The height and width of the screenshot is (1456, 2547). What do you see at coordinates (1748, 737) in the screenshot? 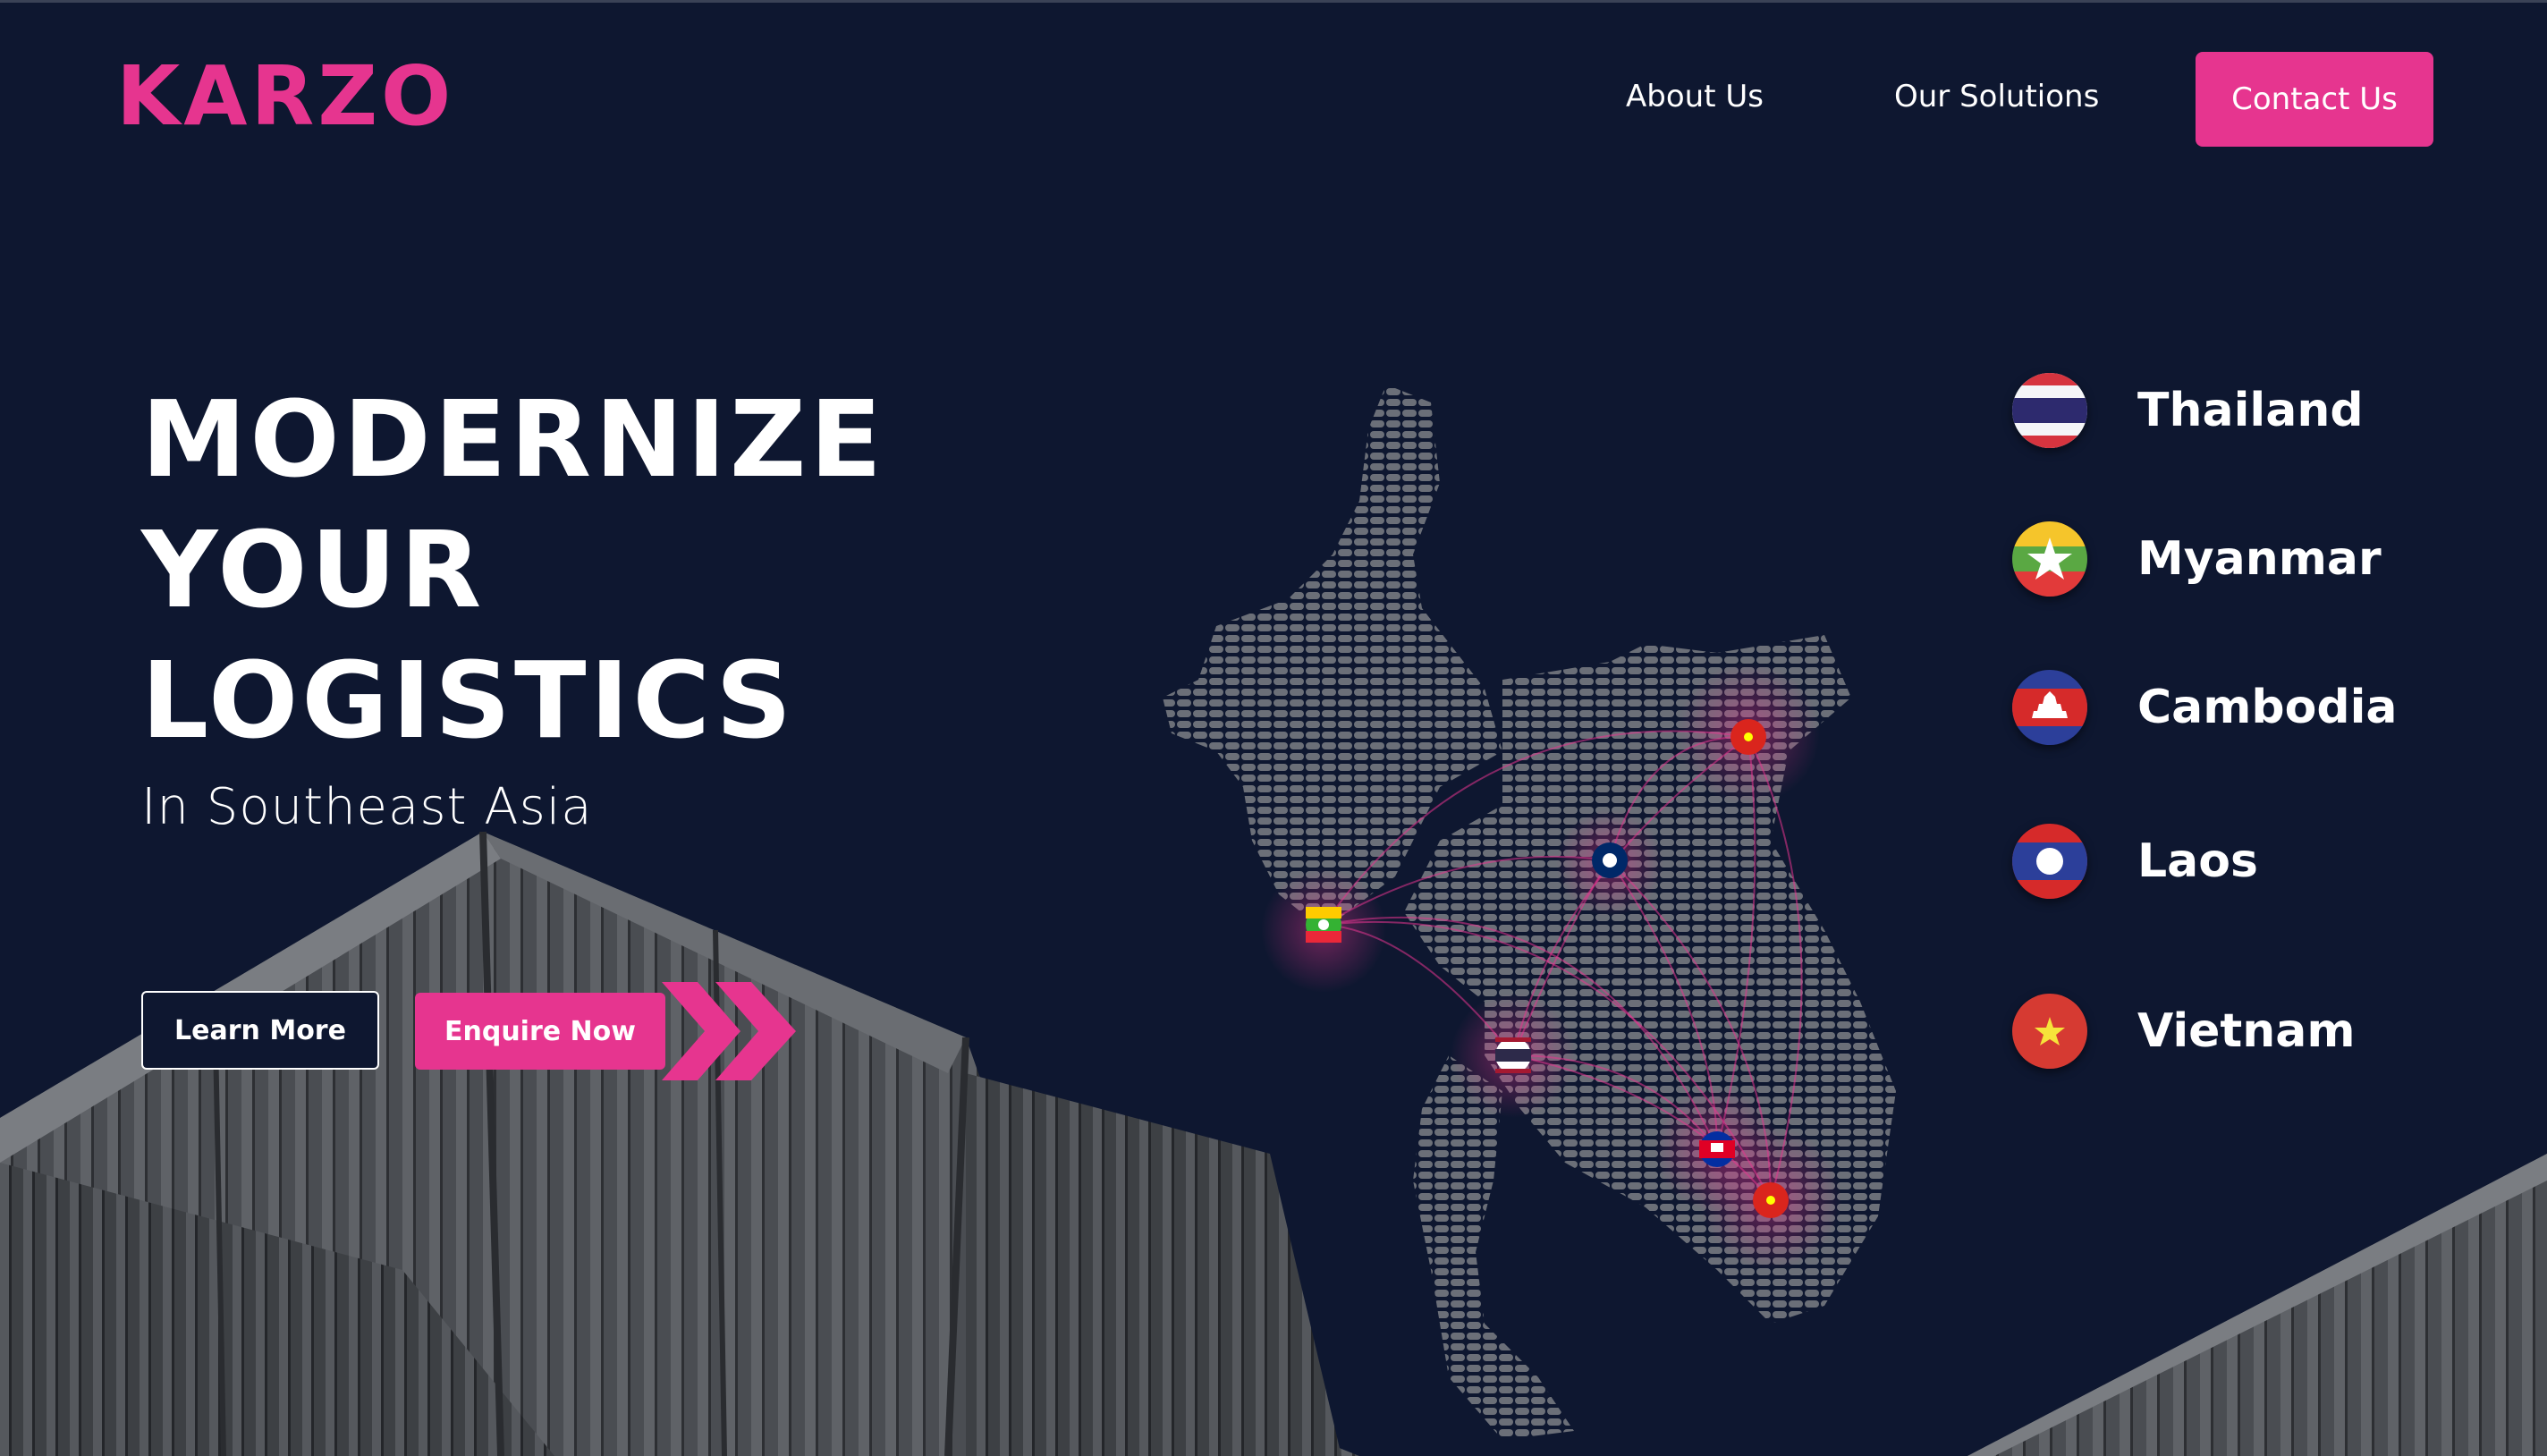
I see `map-marker-vietnam-north` at bounding box center [1748, 737].